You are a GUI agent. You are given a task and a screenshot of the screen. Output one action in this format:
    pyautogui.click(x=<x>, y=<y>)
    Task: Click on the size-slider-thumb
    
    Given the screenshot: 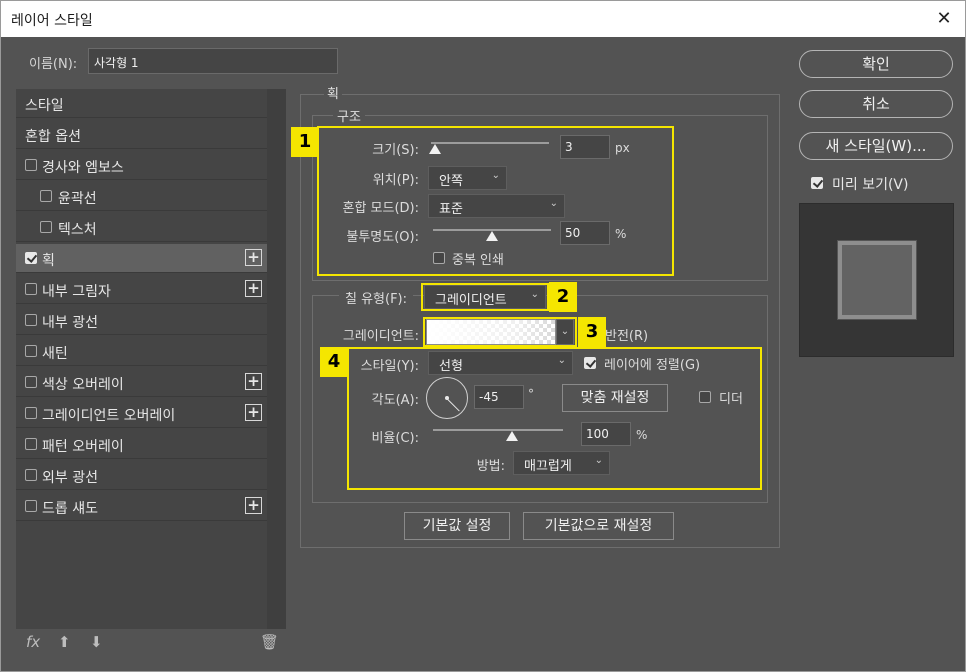 What is the action you would take?
    pyautogui.click(x=434, y=149)
    